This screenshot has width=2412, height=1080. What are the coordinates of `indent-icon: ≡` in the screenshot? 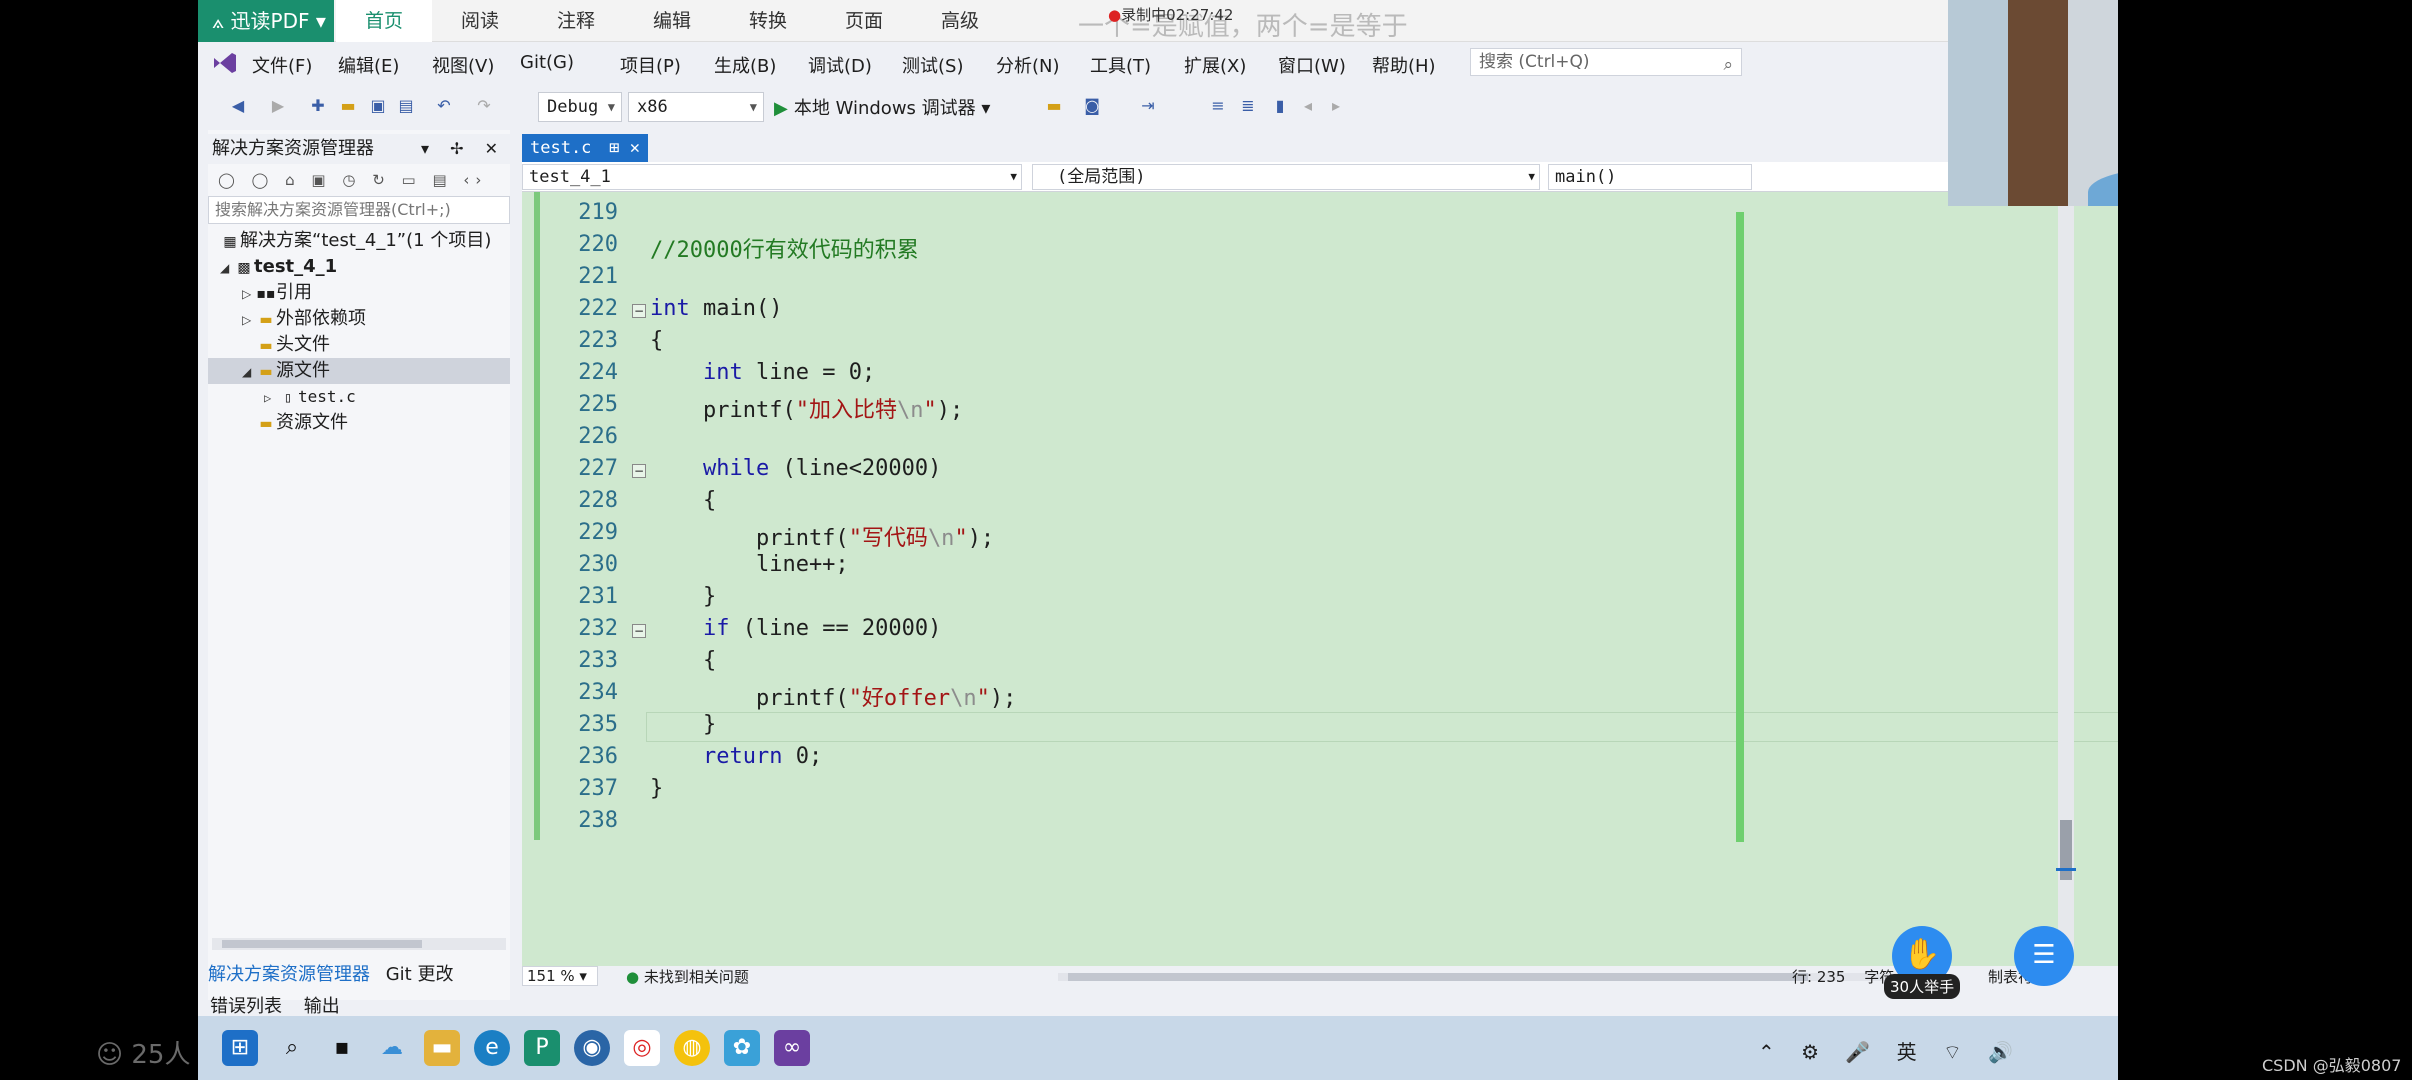 It's located at (1218, 106).